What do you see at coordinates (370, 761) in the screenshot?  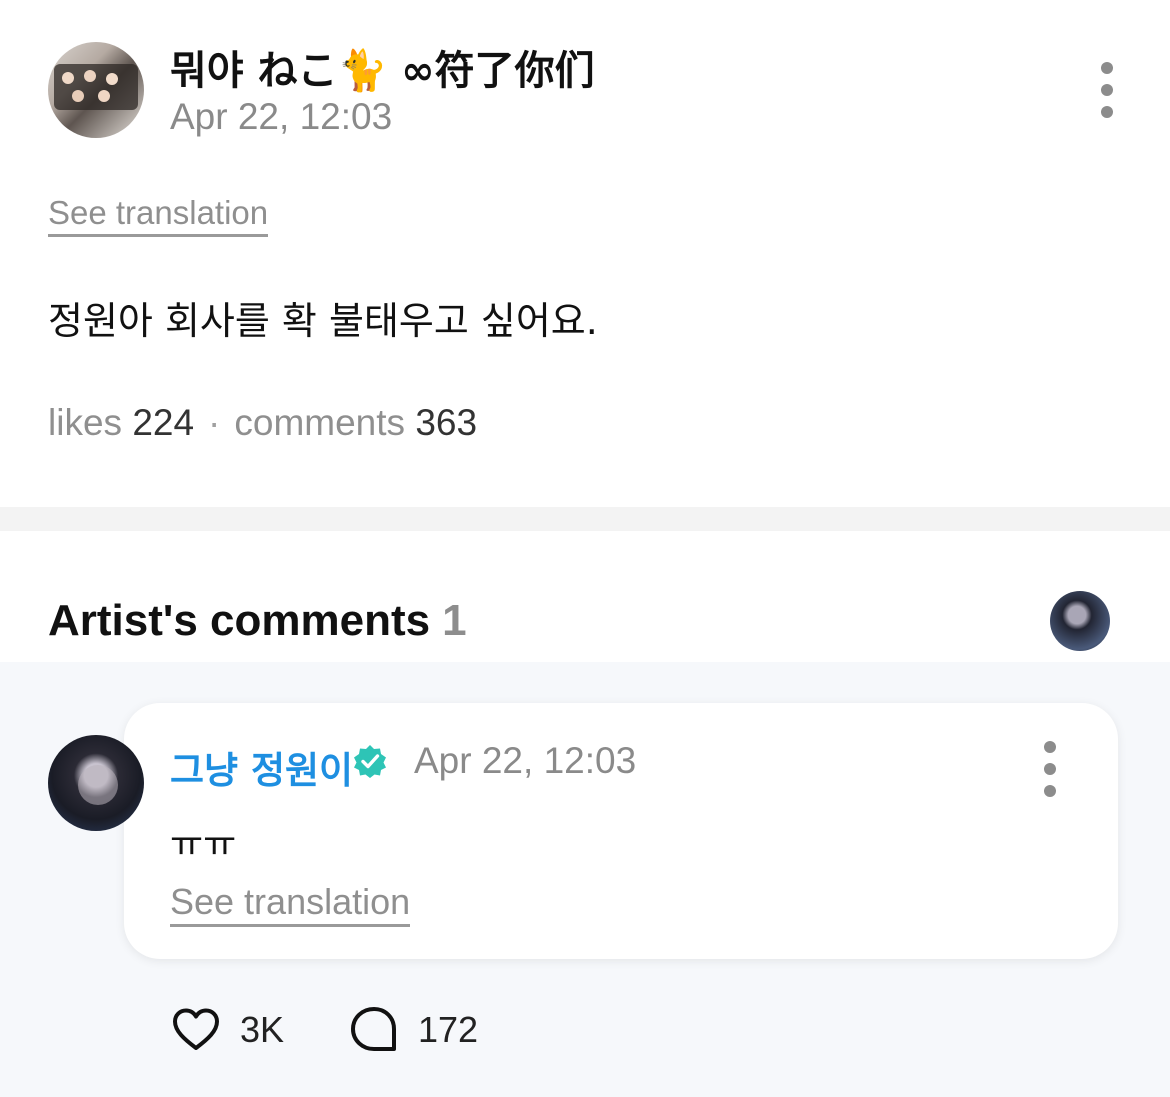 I see `verified-badge-icon` at bounding box center [370, 761].